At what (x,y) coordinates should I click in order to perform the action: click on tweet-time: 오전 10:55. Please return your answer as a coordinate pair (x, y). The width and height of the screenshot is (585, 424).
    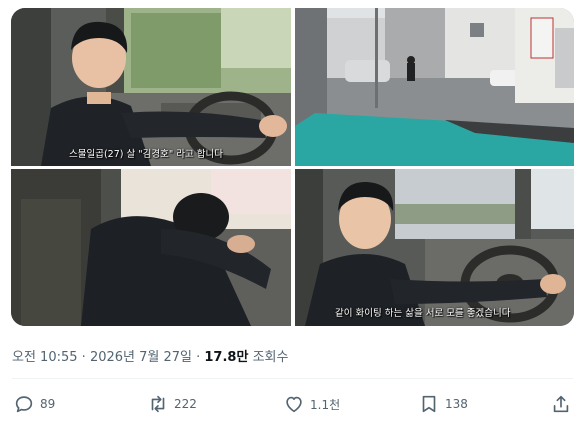
    Looking at the image, I should click on (45, 357).